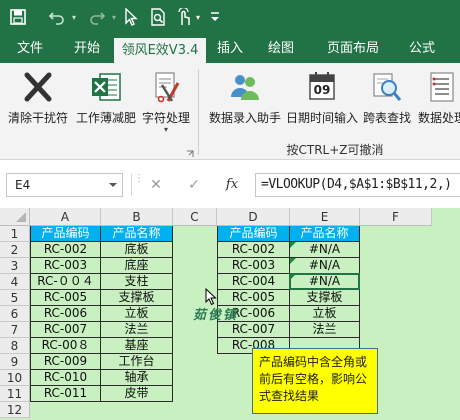 This screenshot has height=420, width=460. Describe the element at coordinates (139, 184) in the screenshot. I see `formula-bar-grip: ⋮` at that location.